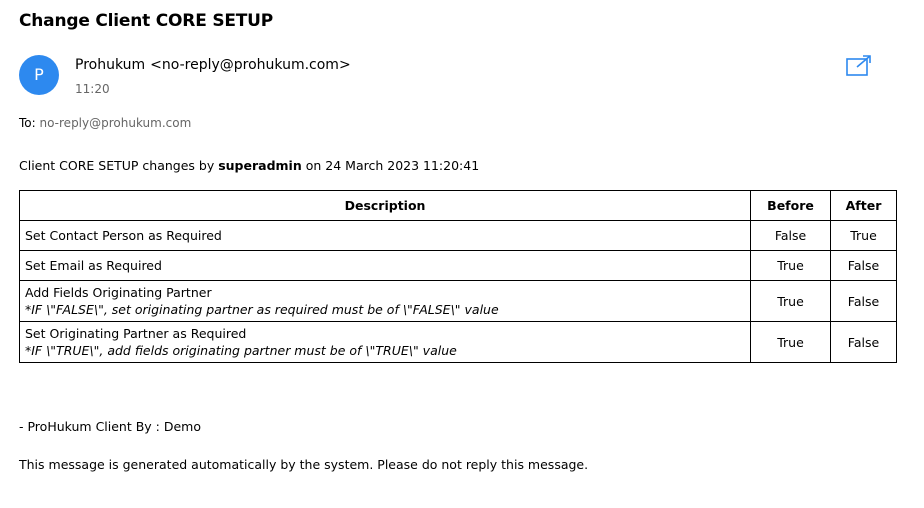 The width and height of the screenshot is (924, 508). I want to click on row-description-cell: Set Email as Required, so click(385, 265).